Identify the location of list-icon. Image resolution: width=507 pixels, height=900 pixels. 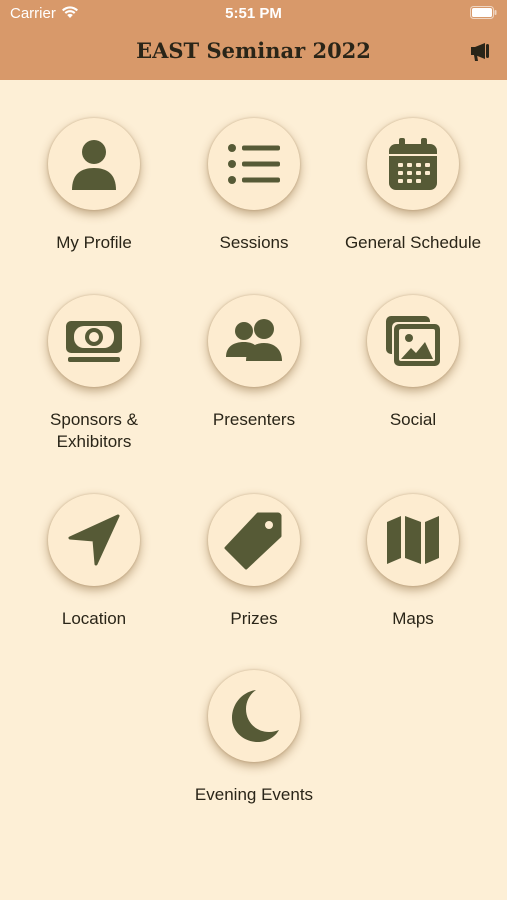
(254, 164).